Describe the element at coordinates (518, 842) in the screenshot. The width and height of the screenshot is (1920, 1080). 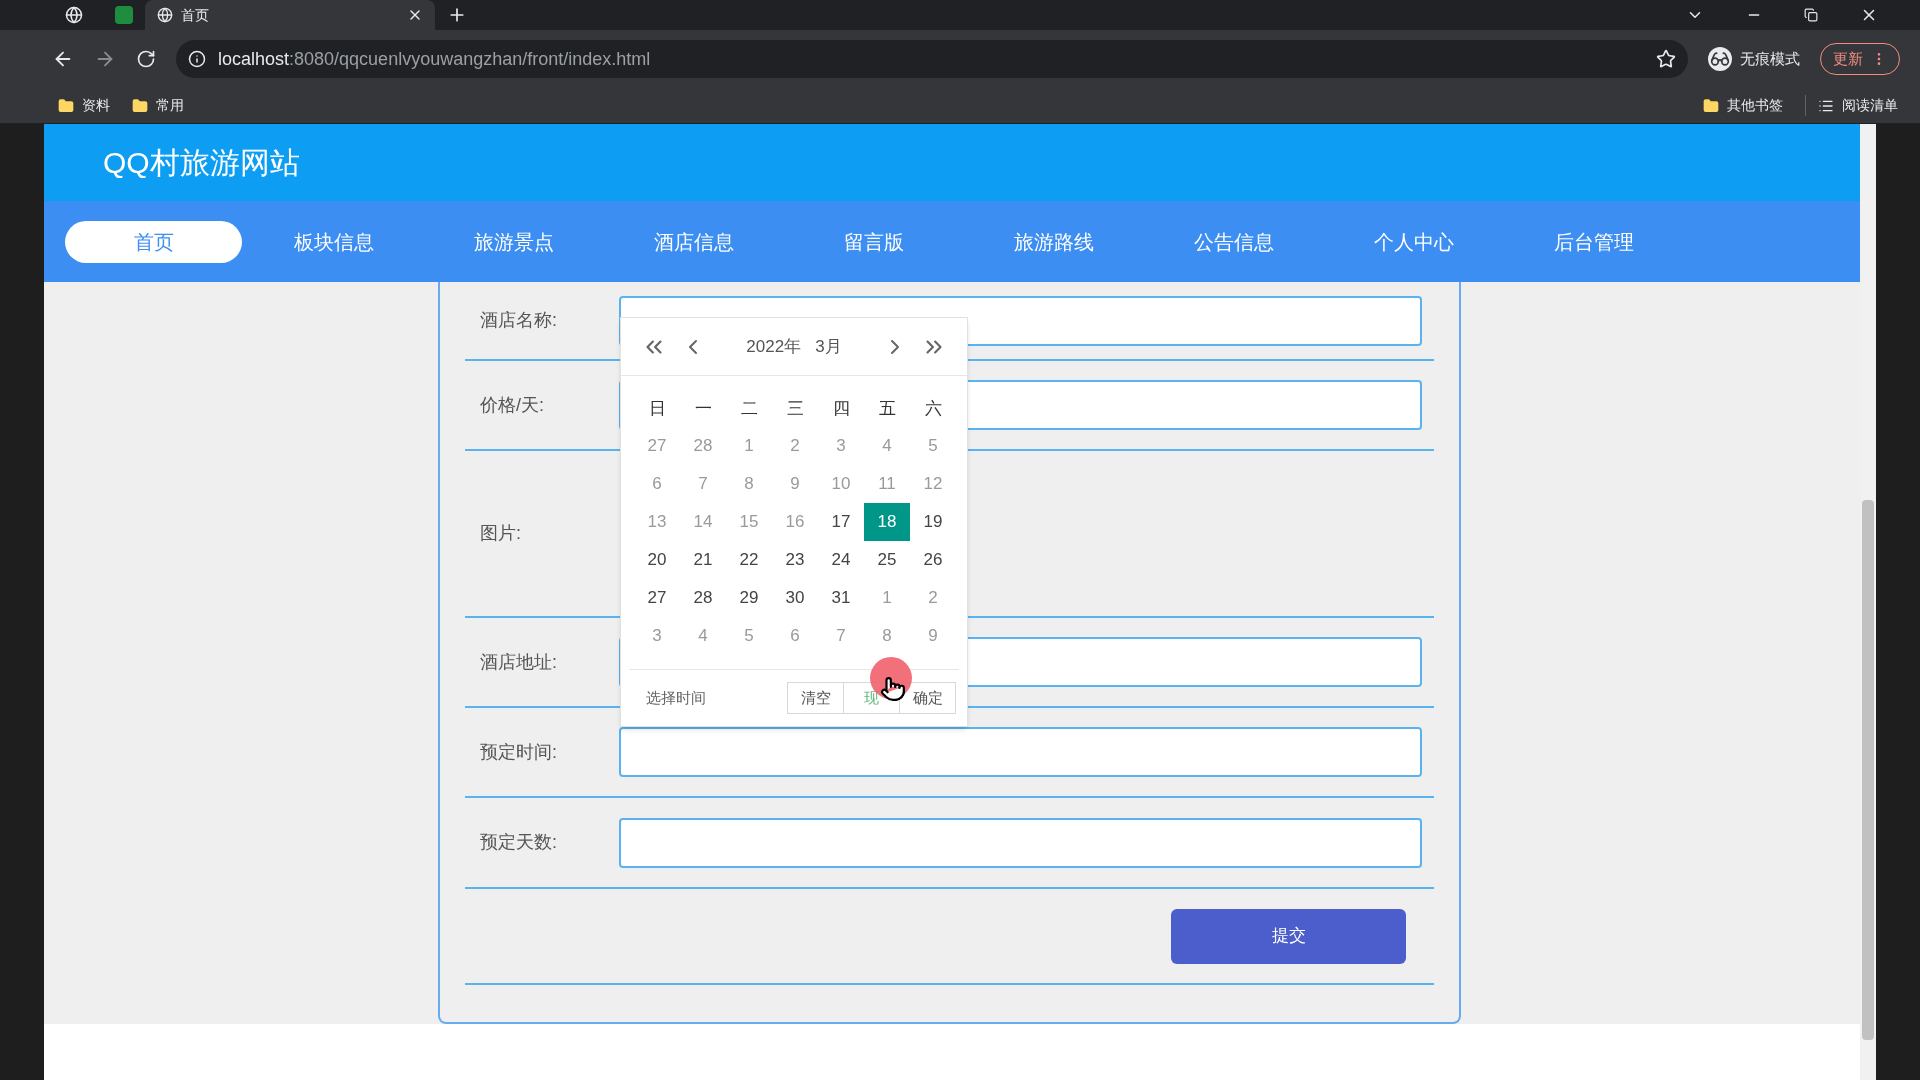
I see `field-label: 预定天数:` at that location.